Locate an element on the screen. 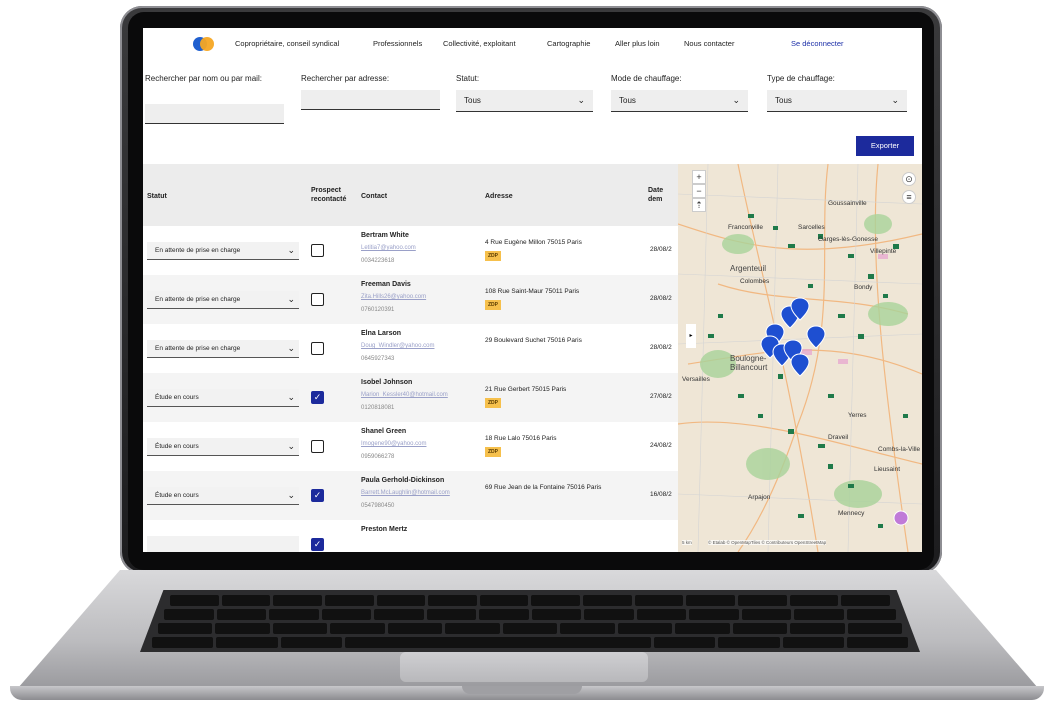 Image resolution: width=1045 pixels, height=706 pixels. map-label-yerres: Yerres is located at coordinates (857, 415).